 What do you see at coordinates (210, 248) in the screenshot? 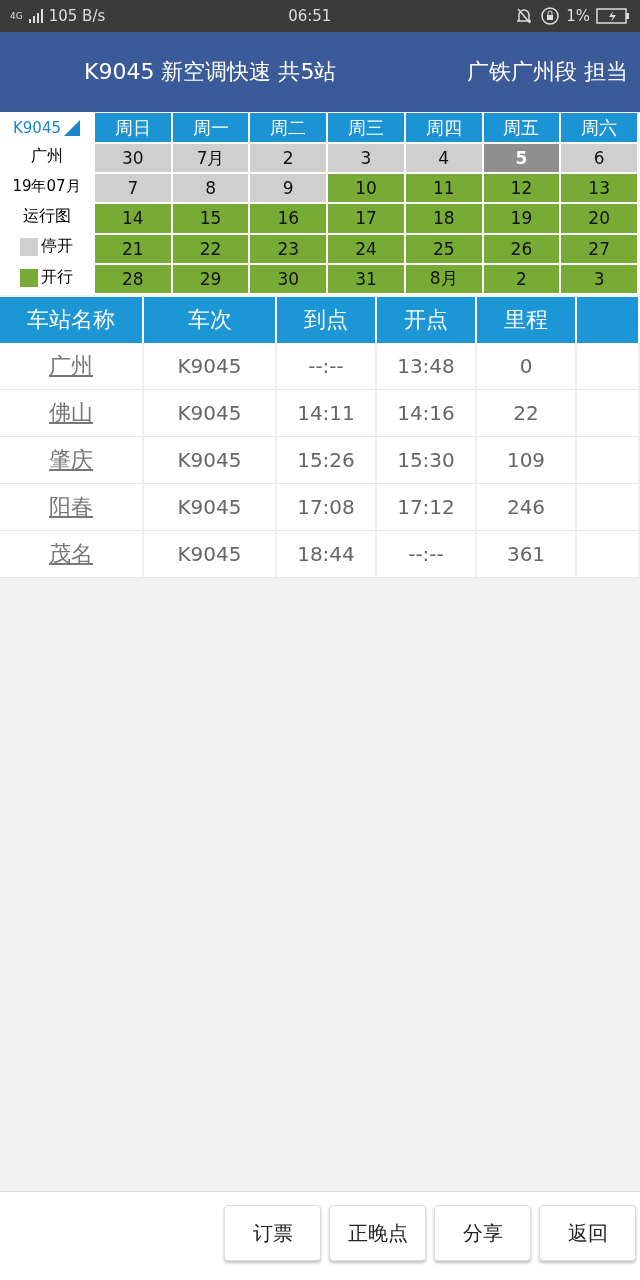
I see `calendar-day: 22` at bounding box center [210, 248].